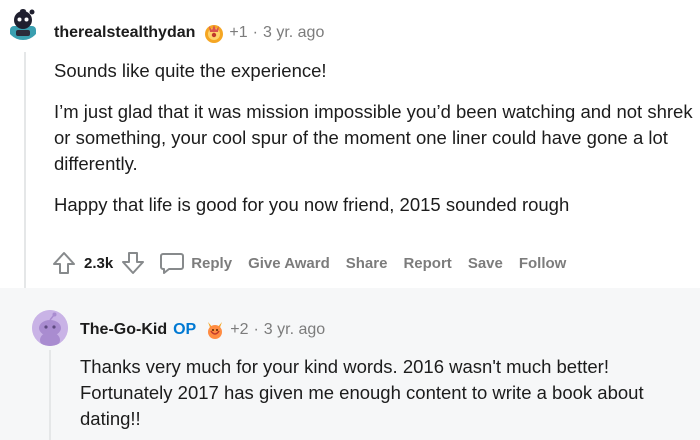 The image size is (700, 440). I want to click on comment-meta: The-Go-Kid OP +2 · 3 yr. ago, so click(202, 330).